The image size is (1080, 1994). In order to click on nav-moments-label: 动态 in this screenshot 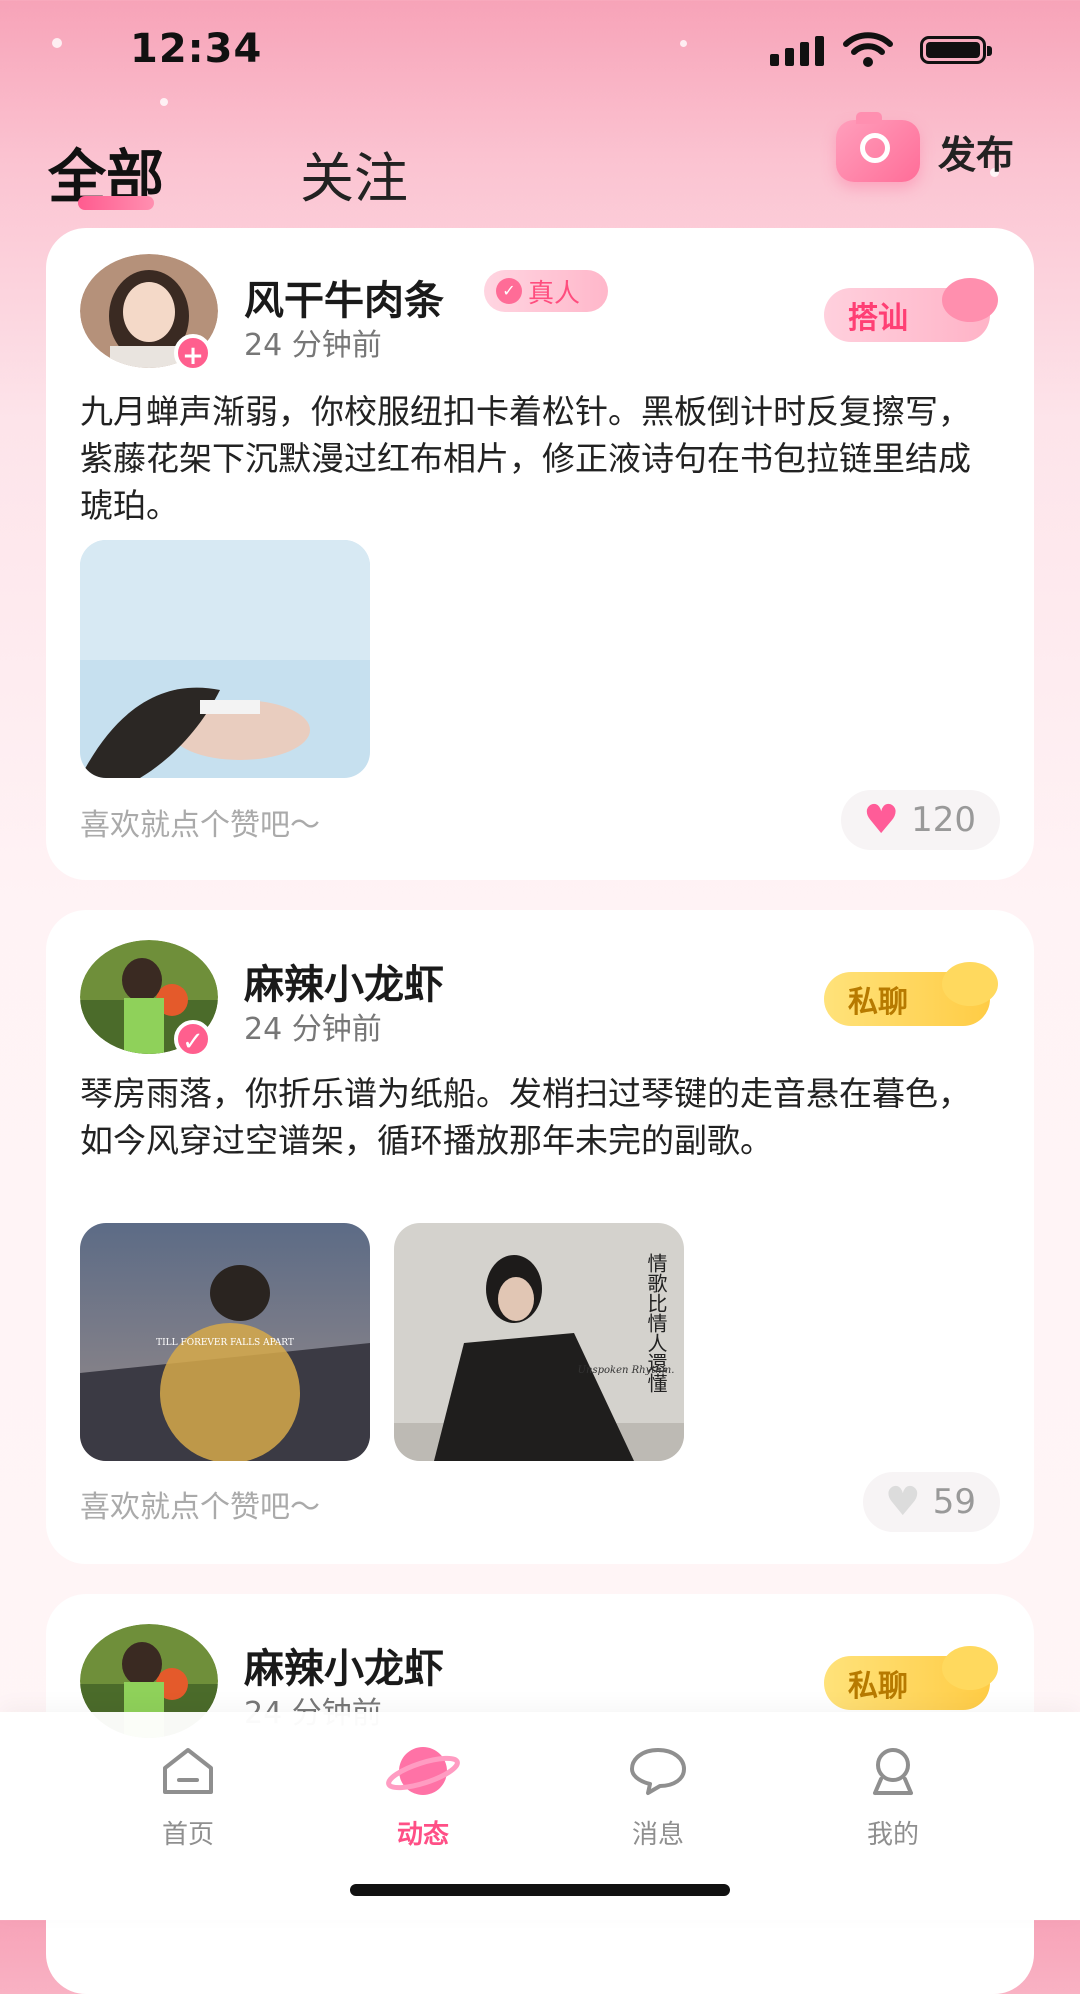, I will do `click(422, 1835)`.